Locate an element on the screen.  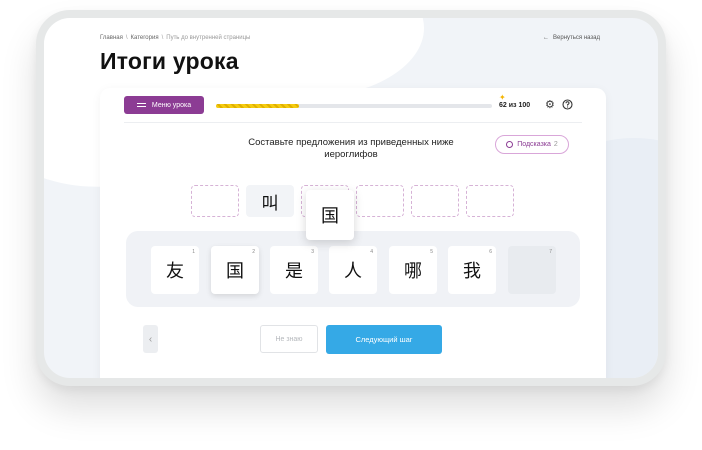
lightbulb-icon is located at coordinates (510, 144).